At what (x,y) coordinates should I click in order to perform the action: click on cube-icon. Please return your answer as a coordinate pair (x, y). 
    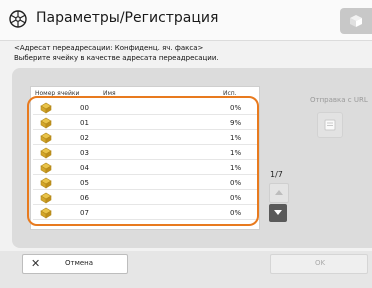
    Looking at the image, I should click on (356, 21).